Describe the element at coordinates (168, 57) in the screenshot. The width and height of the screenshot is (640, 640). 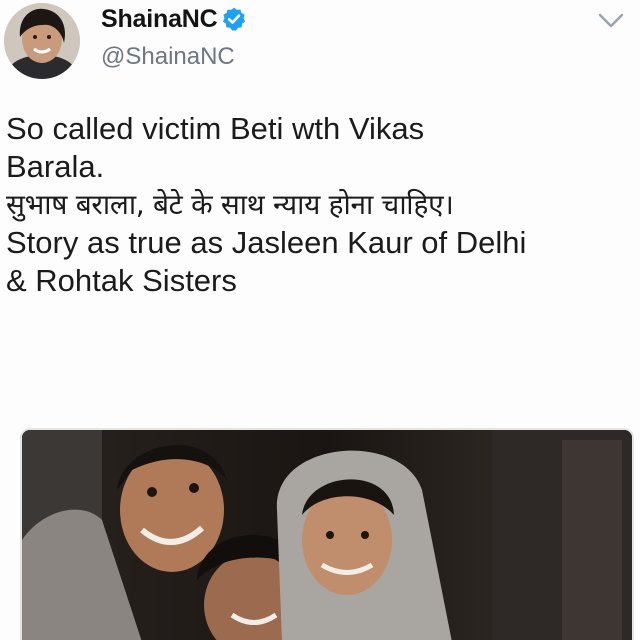
I see `author-handle: @ShainaNC` at that location.